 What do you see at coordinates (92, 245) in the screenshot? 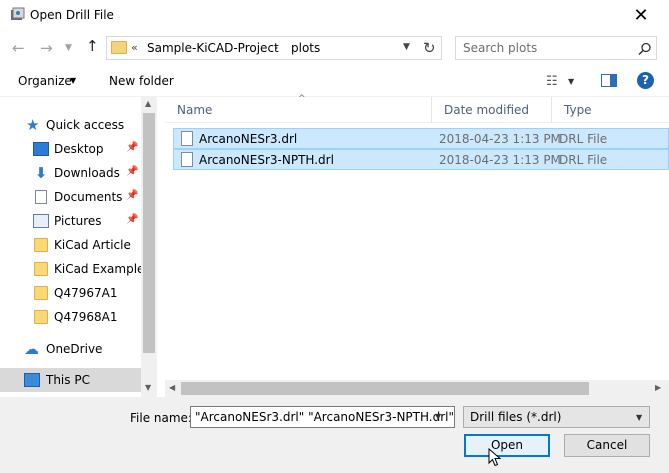
I see `sidebar-item-label: KiCad Article` at bounding box center [92, 245].